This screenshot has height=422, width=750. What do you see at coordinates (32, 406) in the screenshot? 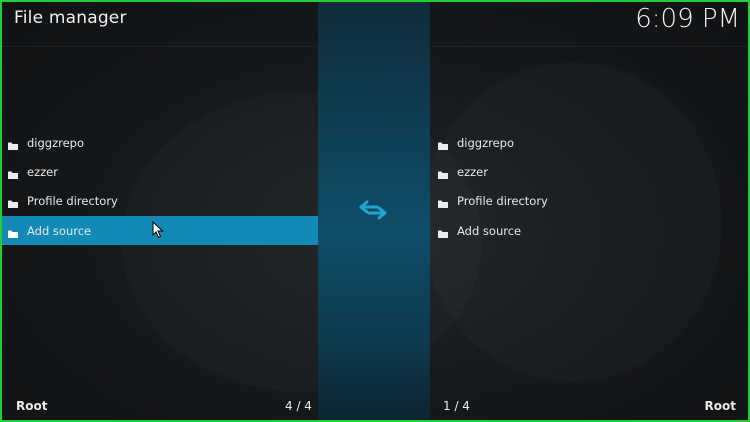
I see `left-path-label: Root` at bounding box center [32, 406].